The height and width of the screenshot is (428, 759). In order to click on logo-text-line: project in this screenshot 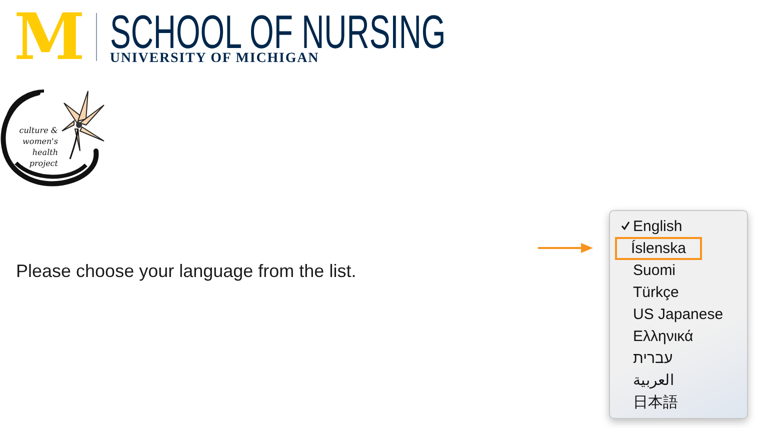, I will do `click(43, 163)`.